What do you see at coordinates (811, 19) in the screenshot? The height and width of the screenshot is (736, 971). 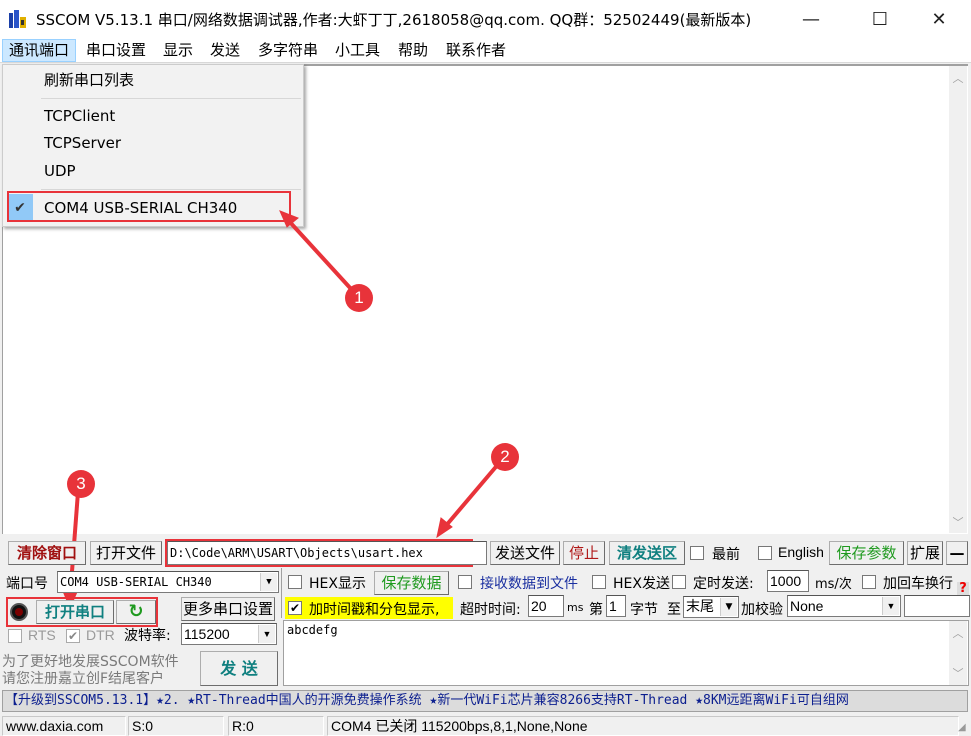 I see `minimize-button: —` at bounding box center [811, 19].